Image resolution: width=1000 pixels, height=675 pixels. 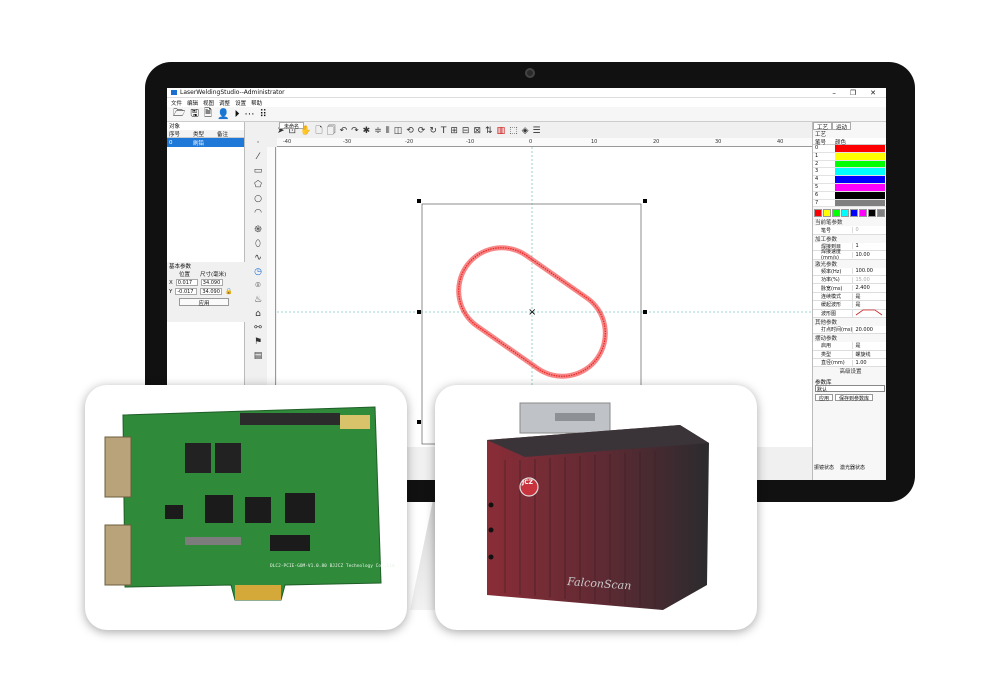 I want to click on rotate-left-icon: ⟲, so click(x=410, y=131).